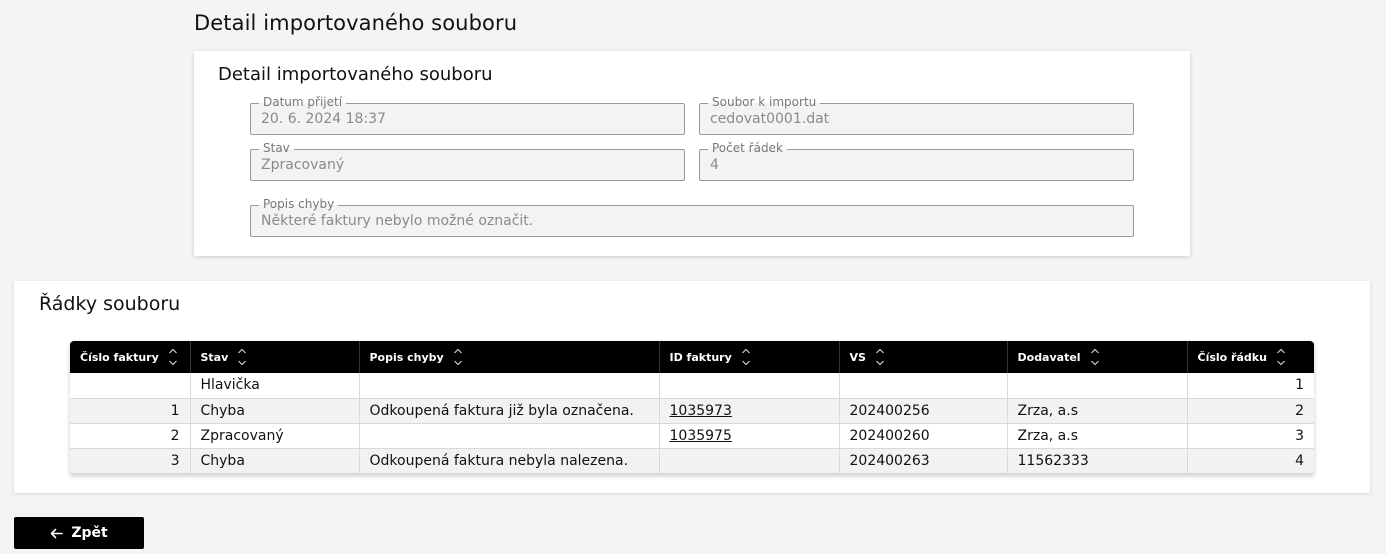  What do you see at coordinates (923, 461) in the screenshot?
I see `cell-vs: 202400263` at bounding box center [923, 461].